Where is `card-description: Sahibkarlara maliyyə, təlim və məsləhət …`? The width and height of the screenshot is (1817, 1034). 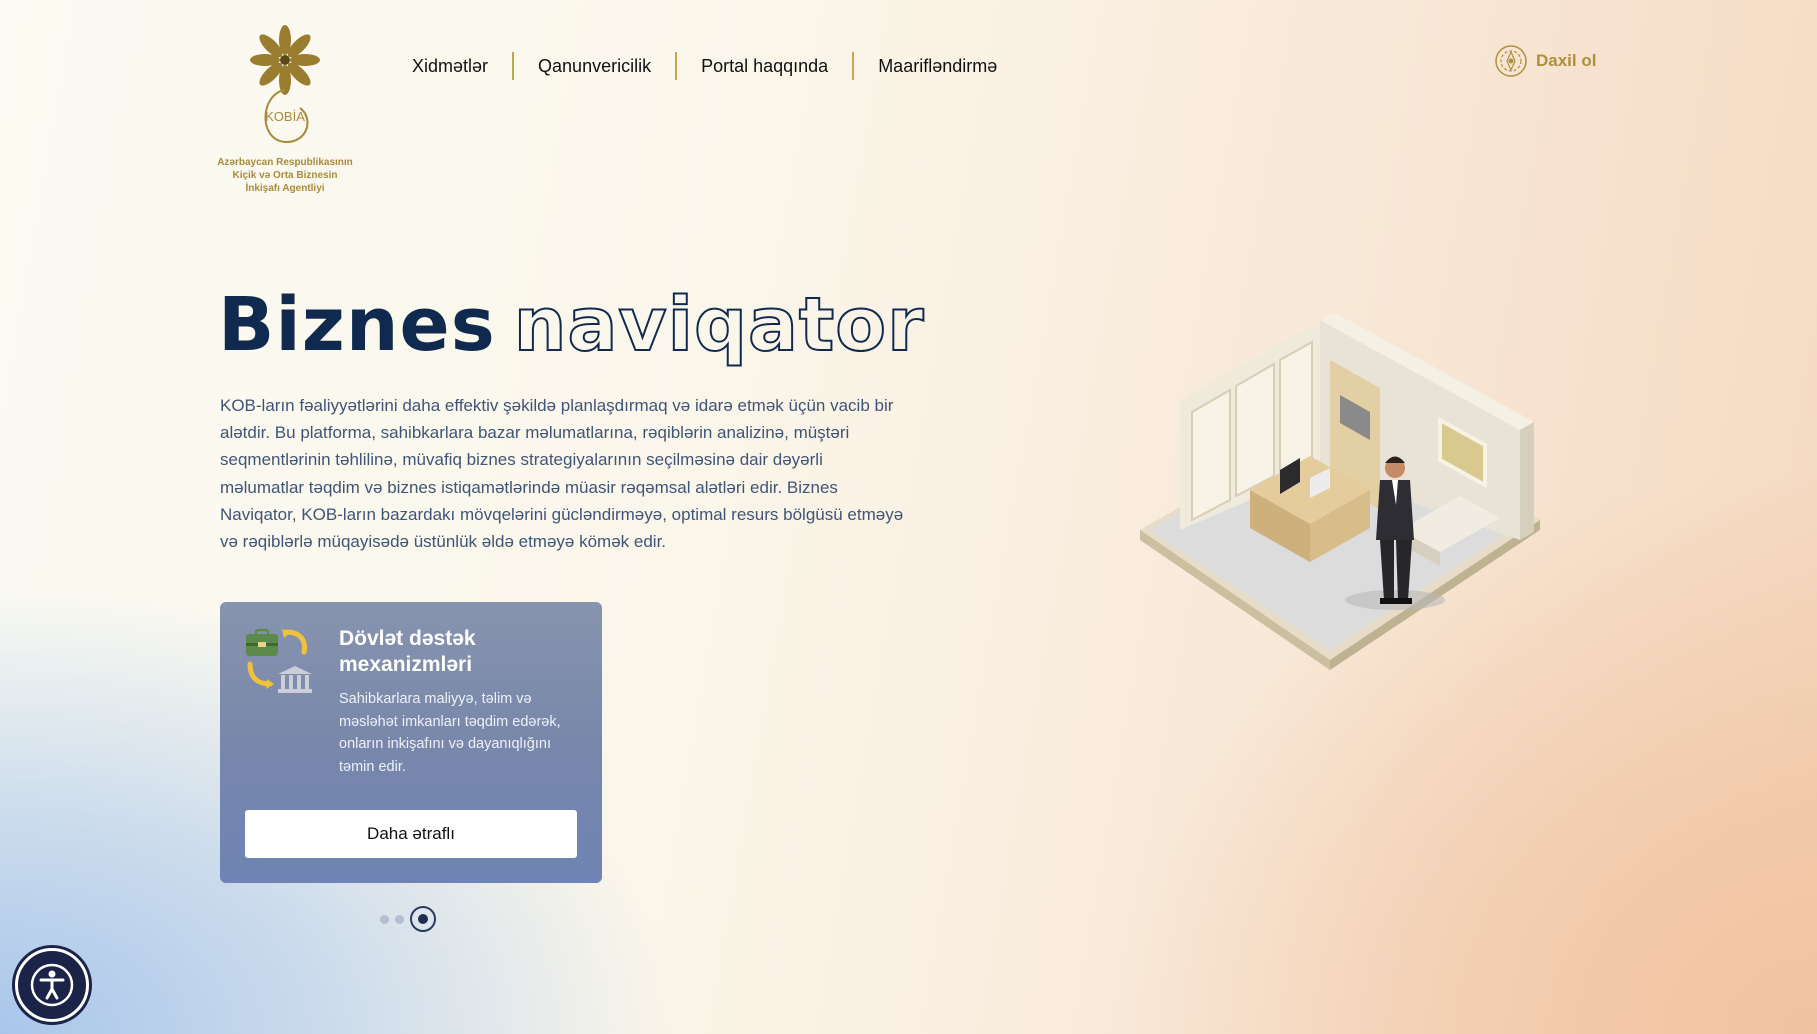 card-description: Sahibkarlara maliyyə, təlim və məsləhət … is located at coordinates (450, 733).